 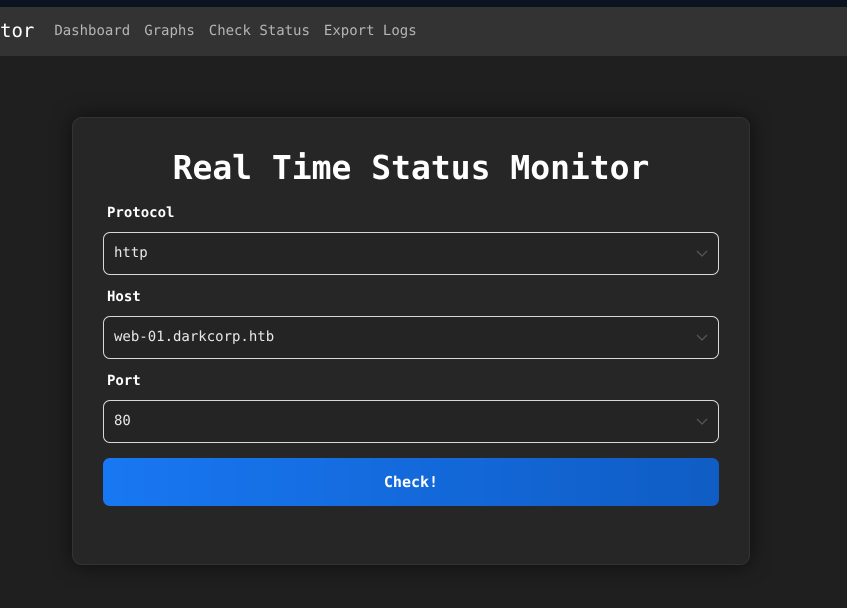 I want to click on select-field: 80, so click(x=411, y=421).